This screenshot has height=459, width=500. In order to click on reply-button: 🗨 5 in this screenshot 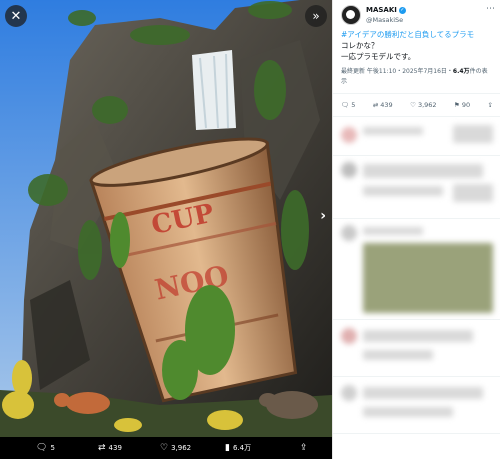, I will do `click(348, 105)`.